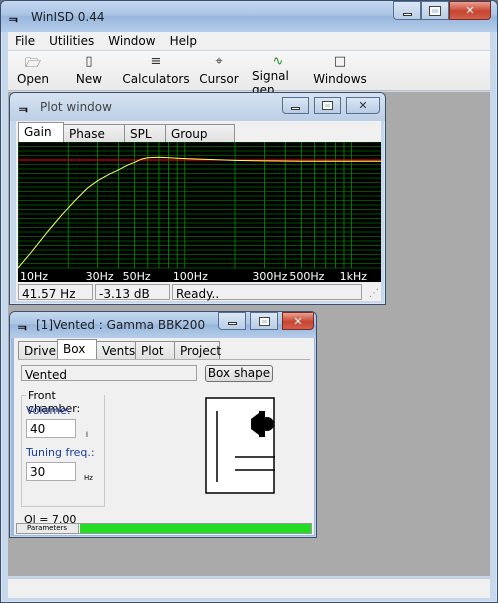 The width and height of the screenshot is (498, 603). What do you see at coordinates (88, 478) in the screenshot?
I see `tuning-unit: Hz` at bounding box center [88, 478].